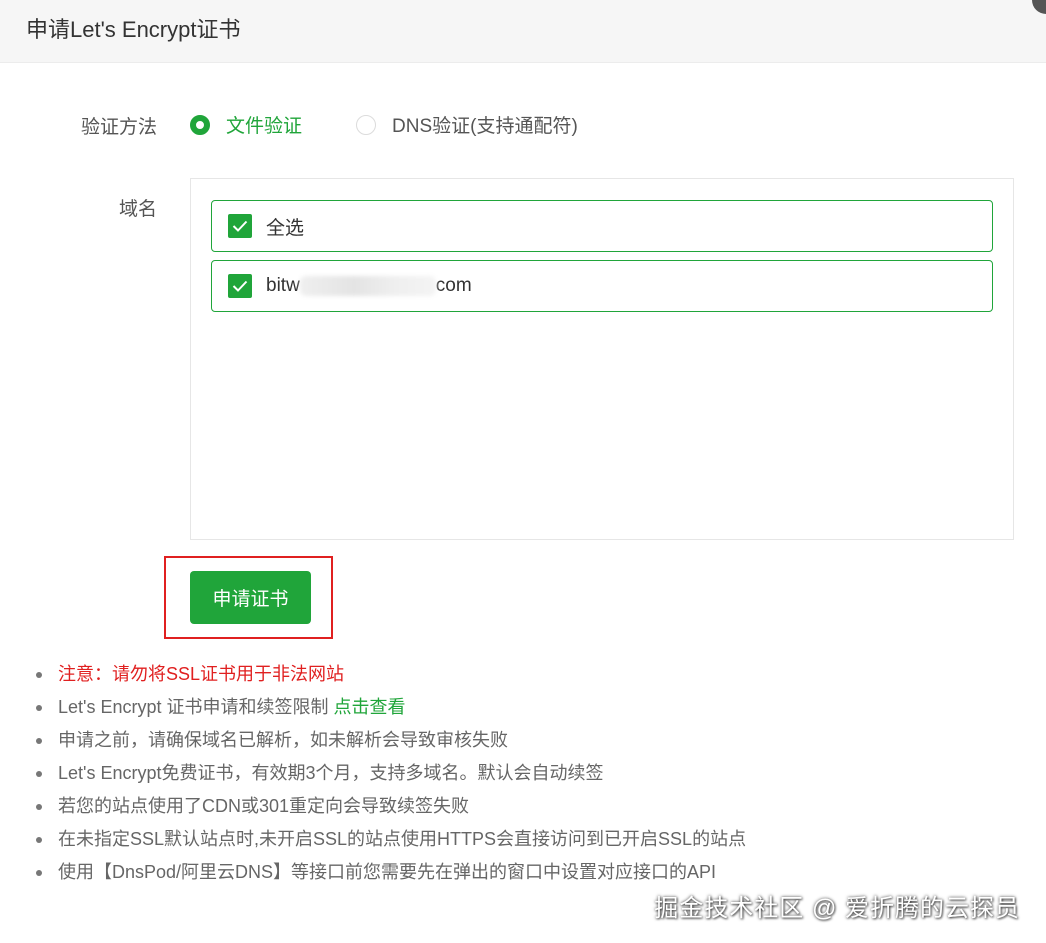 This screenshot has height=943, width=1046. What do you see at coordinates (602, 286) in the screenshot?
I see `domain-checkbox: bitw com` at bounding box center [602, 286].